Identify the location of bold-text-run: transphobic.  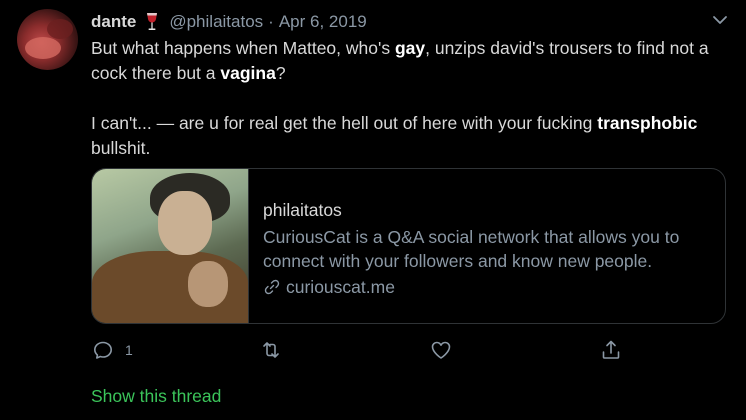
(647, 123).